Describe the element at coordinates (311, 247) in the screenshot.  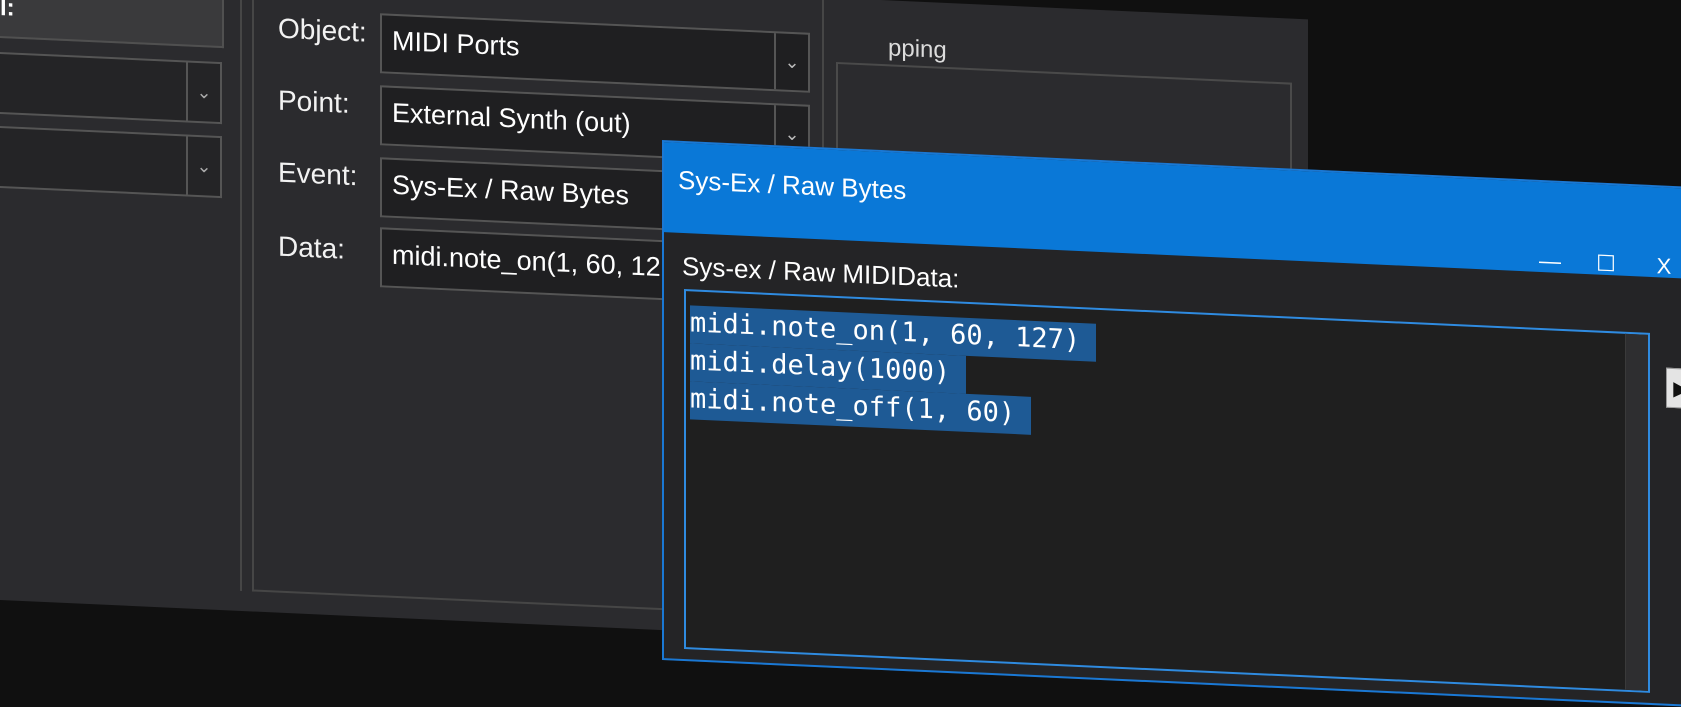
I see `data-label: Data:` at that location.